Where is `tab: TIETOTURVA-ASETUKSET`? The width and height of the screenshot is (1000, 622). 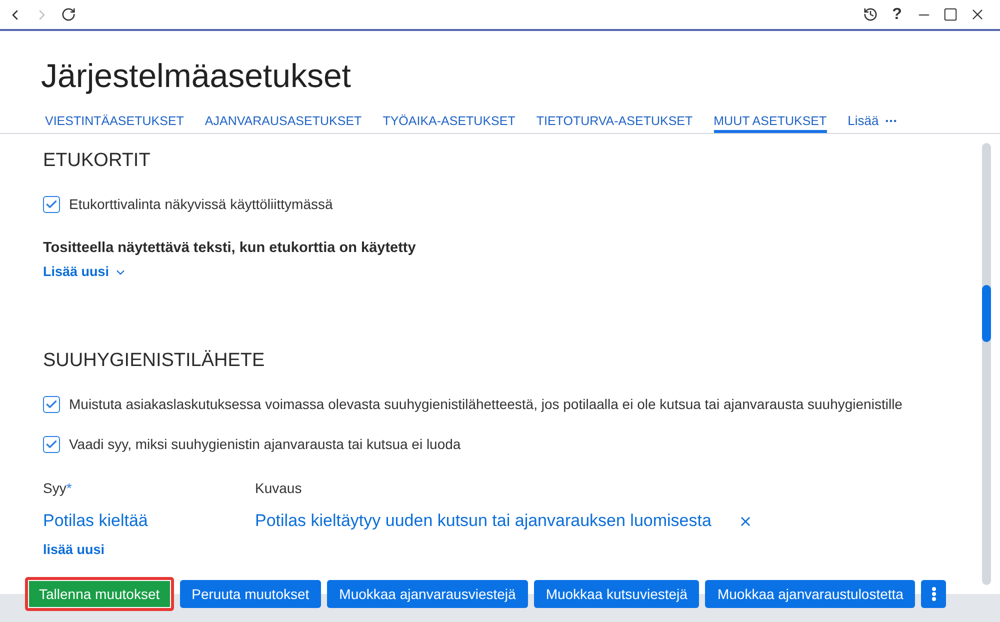
tab: TIETOTURVA-ASETUKSET is located at coordinates (614, 122).